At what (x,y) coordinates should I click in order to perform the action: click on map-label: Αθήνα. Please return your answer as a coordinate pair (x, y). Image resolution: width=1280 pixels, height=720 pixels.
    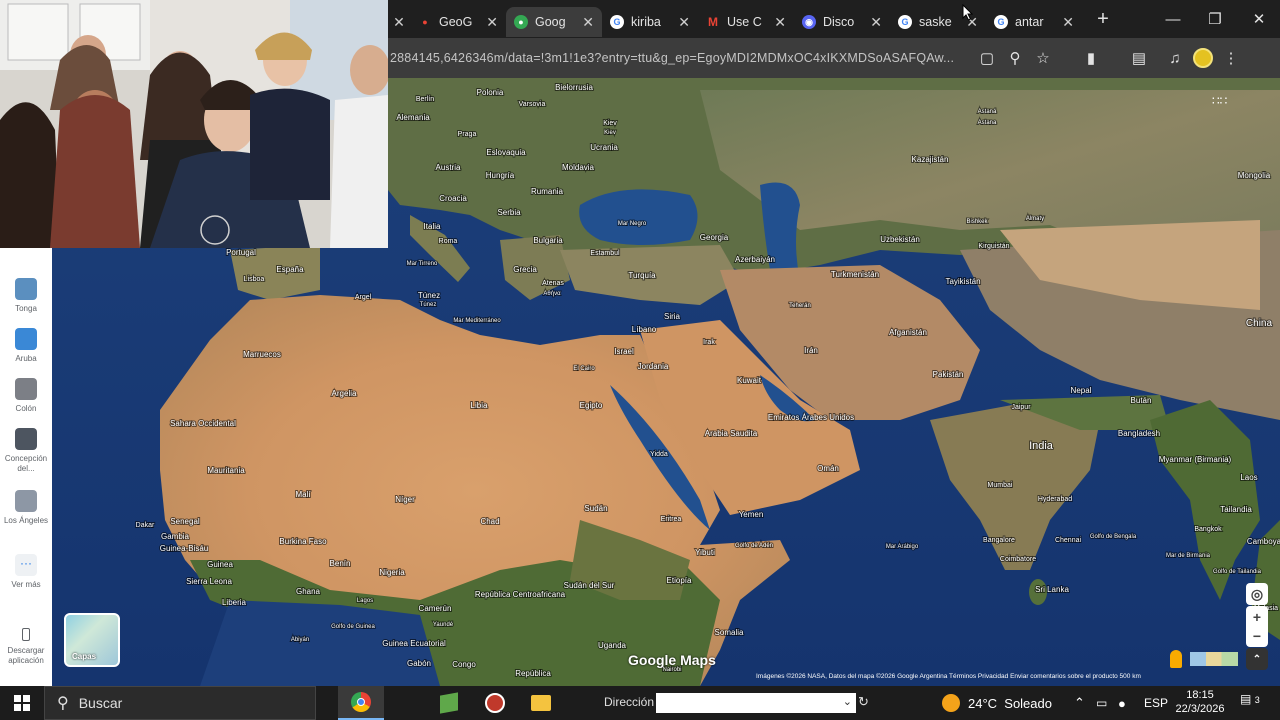
    Looking at the image, I should click on (552, 293).